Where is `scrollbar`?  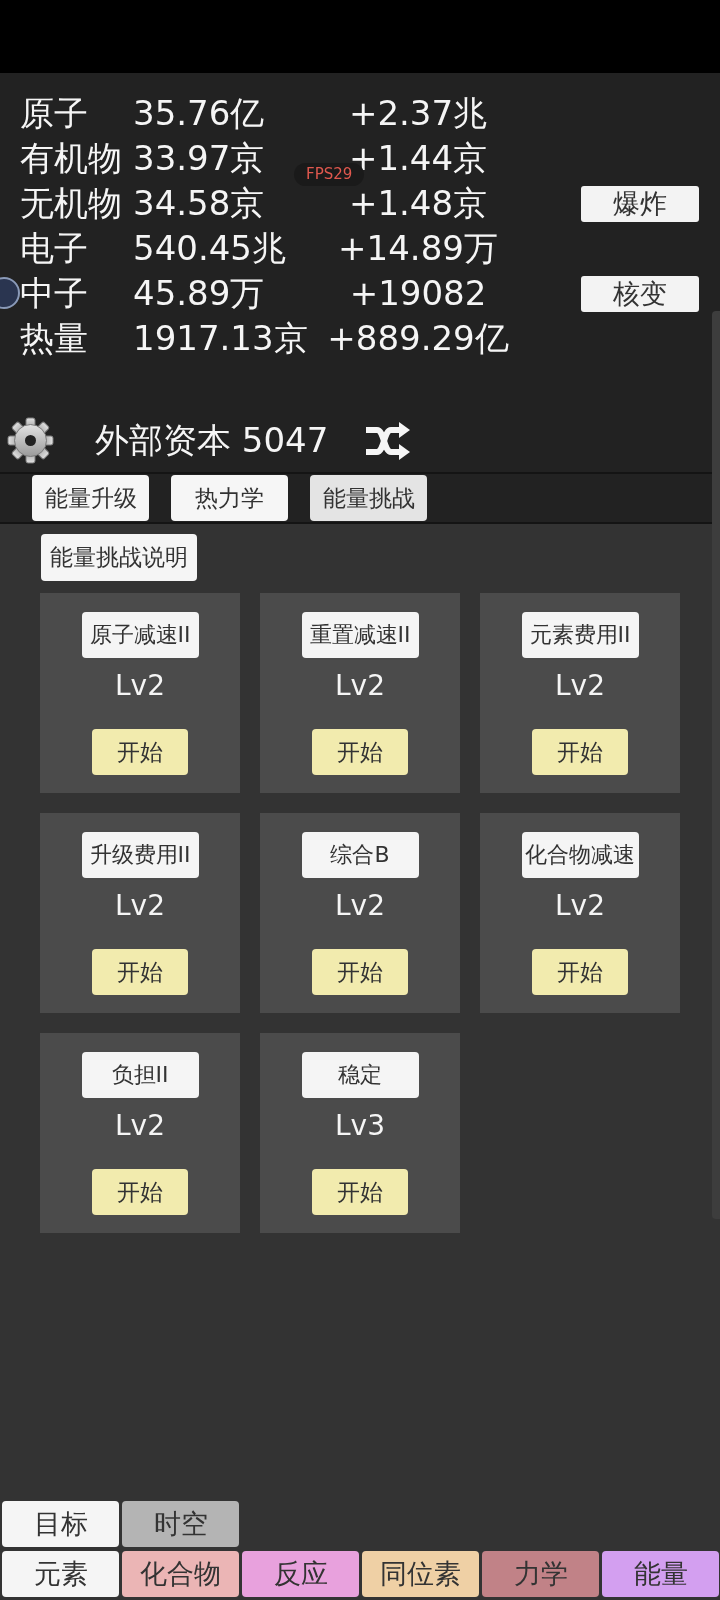 scrollbar is located at coordinates (716, 765).